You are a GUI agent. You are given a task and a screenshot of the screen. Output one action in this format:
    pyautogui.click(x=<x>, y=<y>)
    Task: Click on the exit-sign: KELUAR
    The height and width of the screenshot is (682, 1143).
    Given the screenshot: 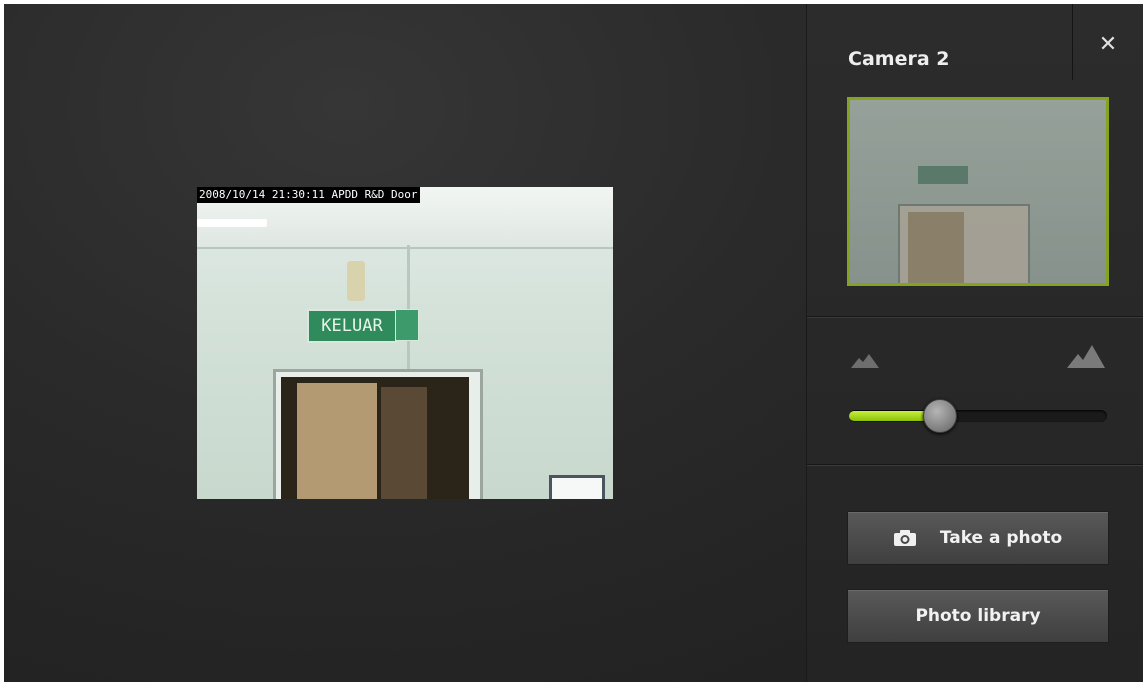 What is the action you would take?
    pyautogui.click(x=352, y=326)
    